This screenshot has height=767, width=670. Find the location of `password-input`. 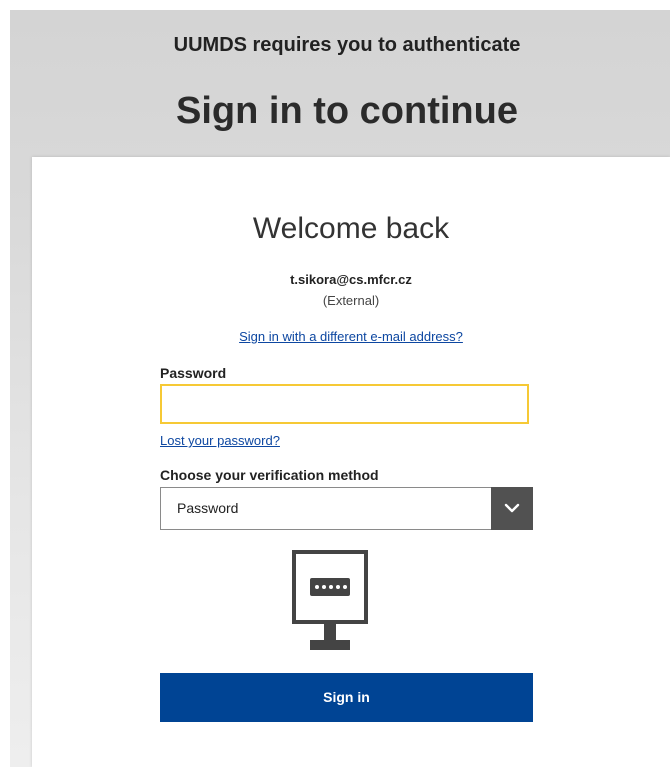

password-input is located at coordinates (344, 404).